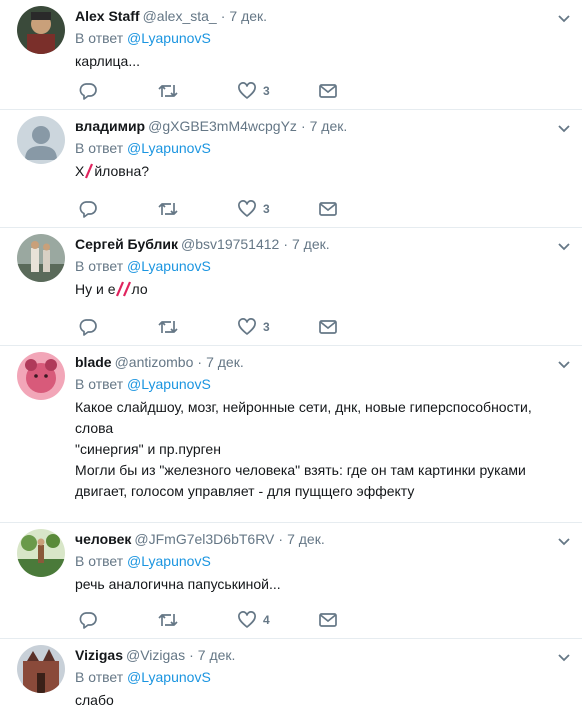 The width and height of the screenshot is (582, 721). I want to click on display-name: Vizigas, so click(99, 655).